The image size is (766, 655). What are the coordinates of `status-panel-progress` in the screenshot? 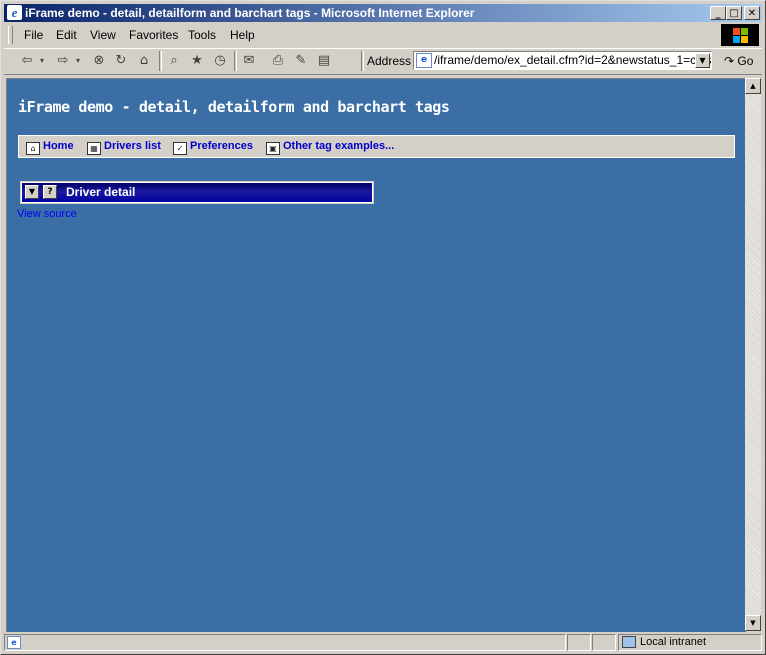 It's located at (579, 642).